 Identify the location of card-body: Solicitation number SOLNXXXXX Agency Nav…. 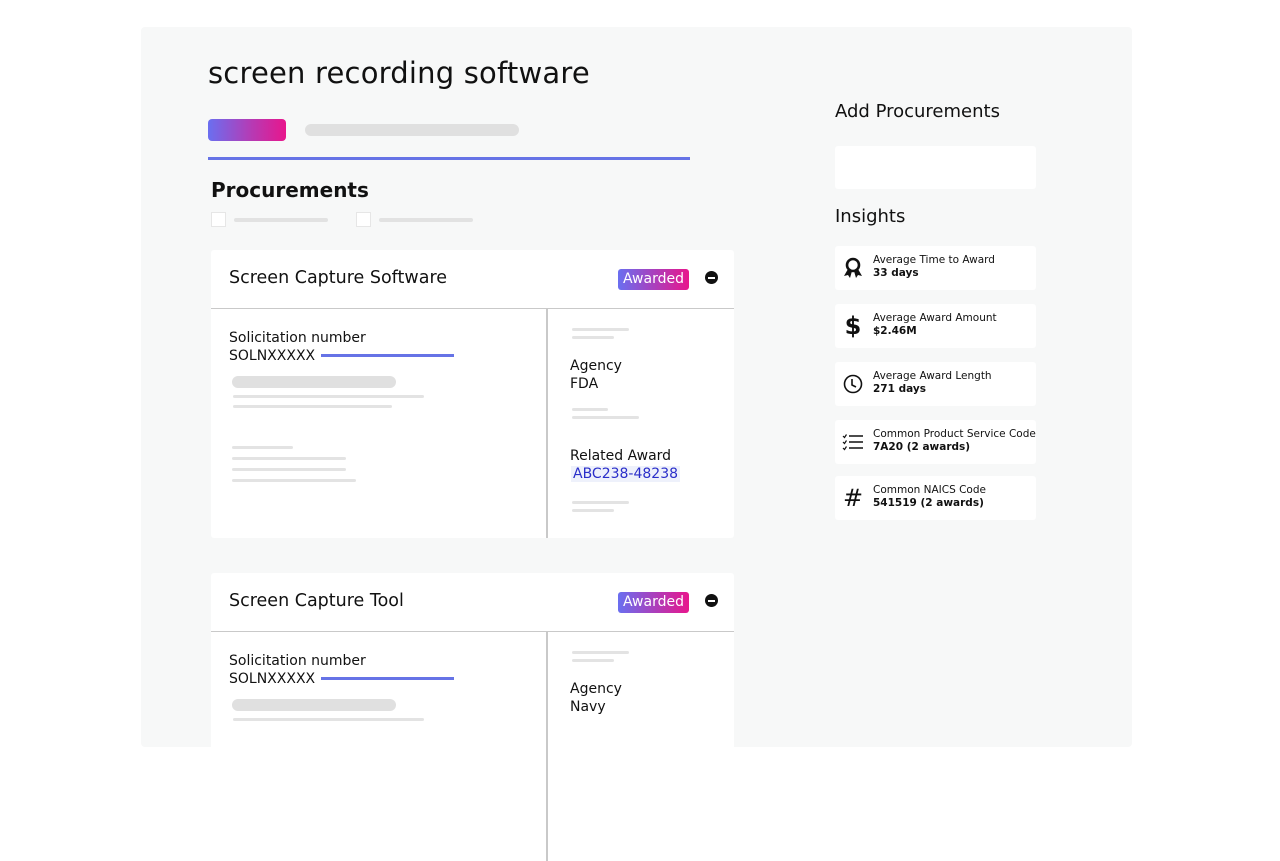
(472, 746).